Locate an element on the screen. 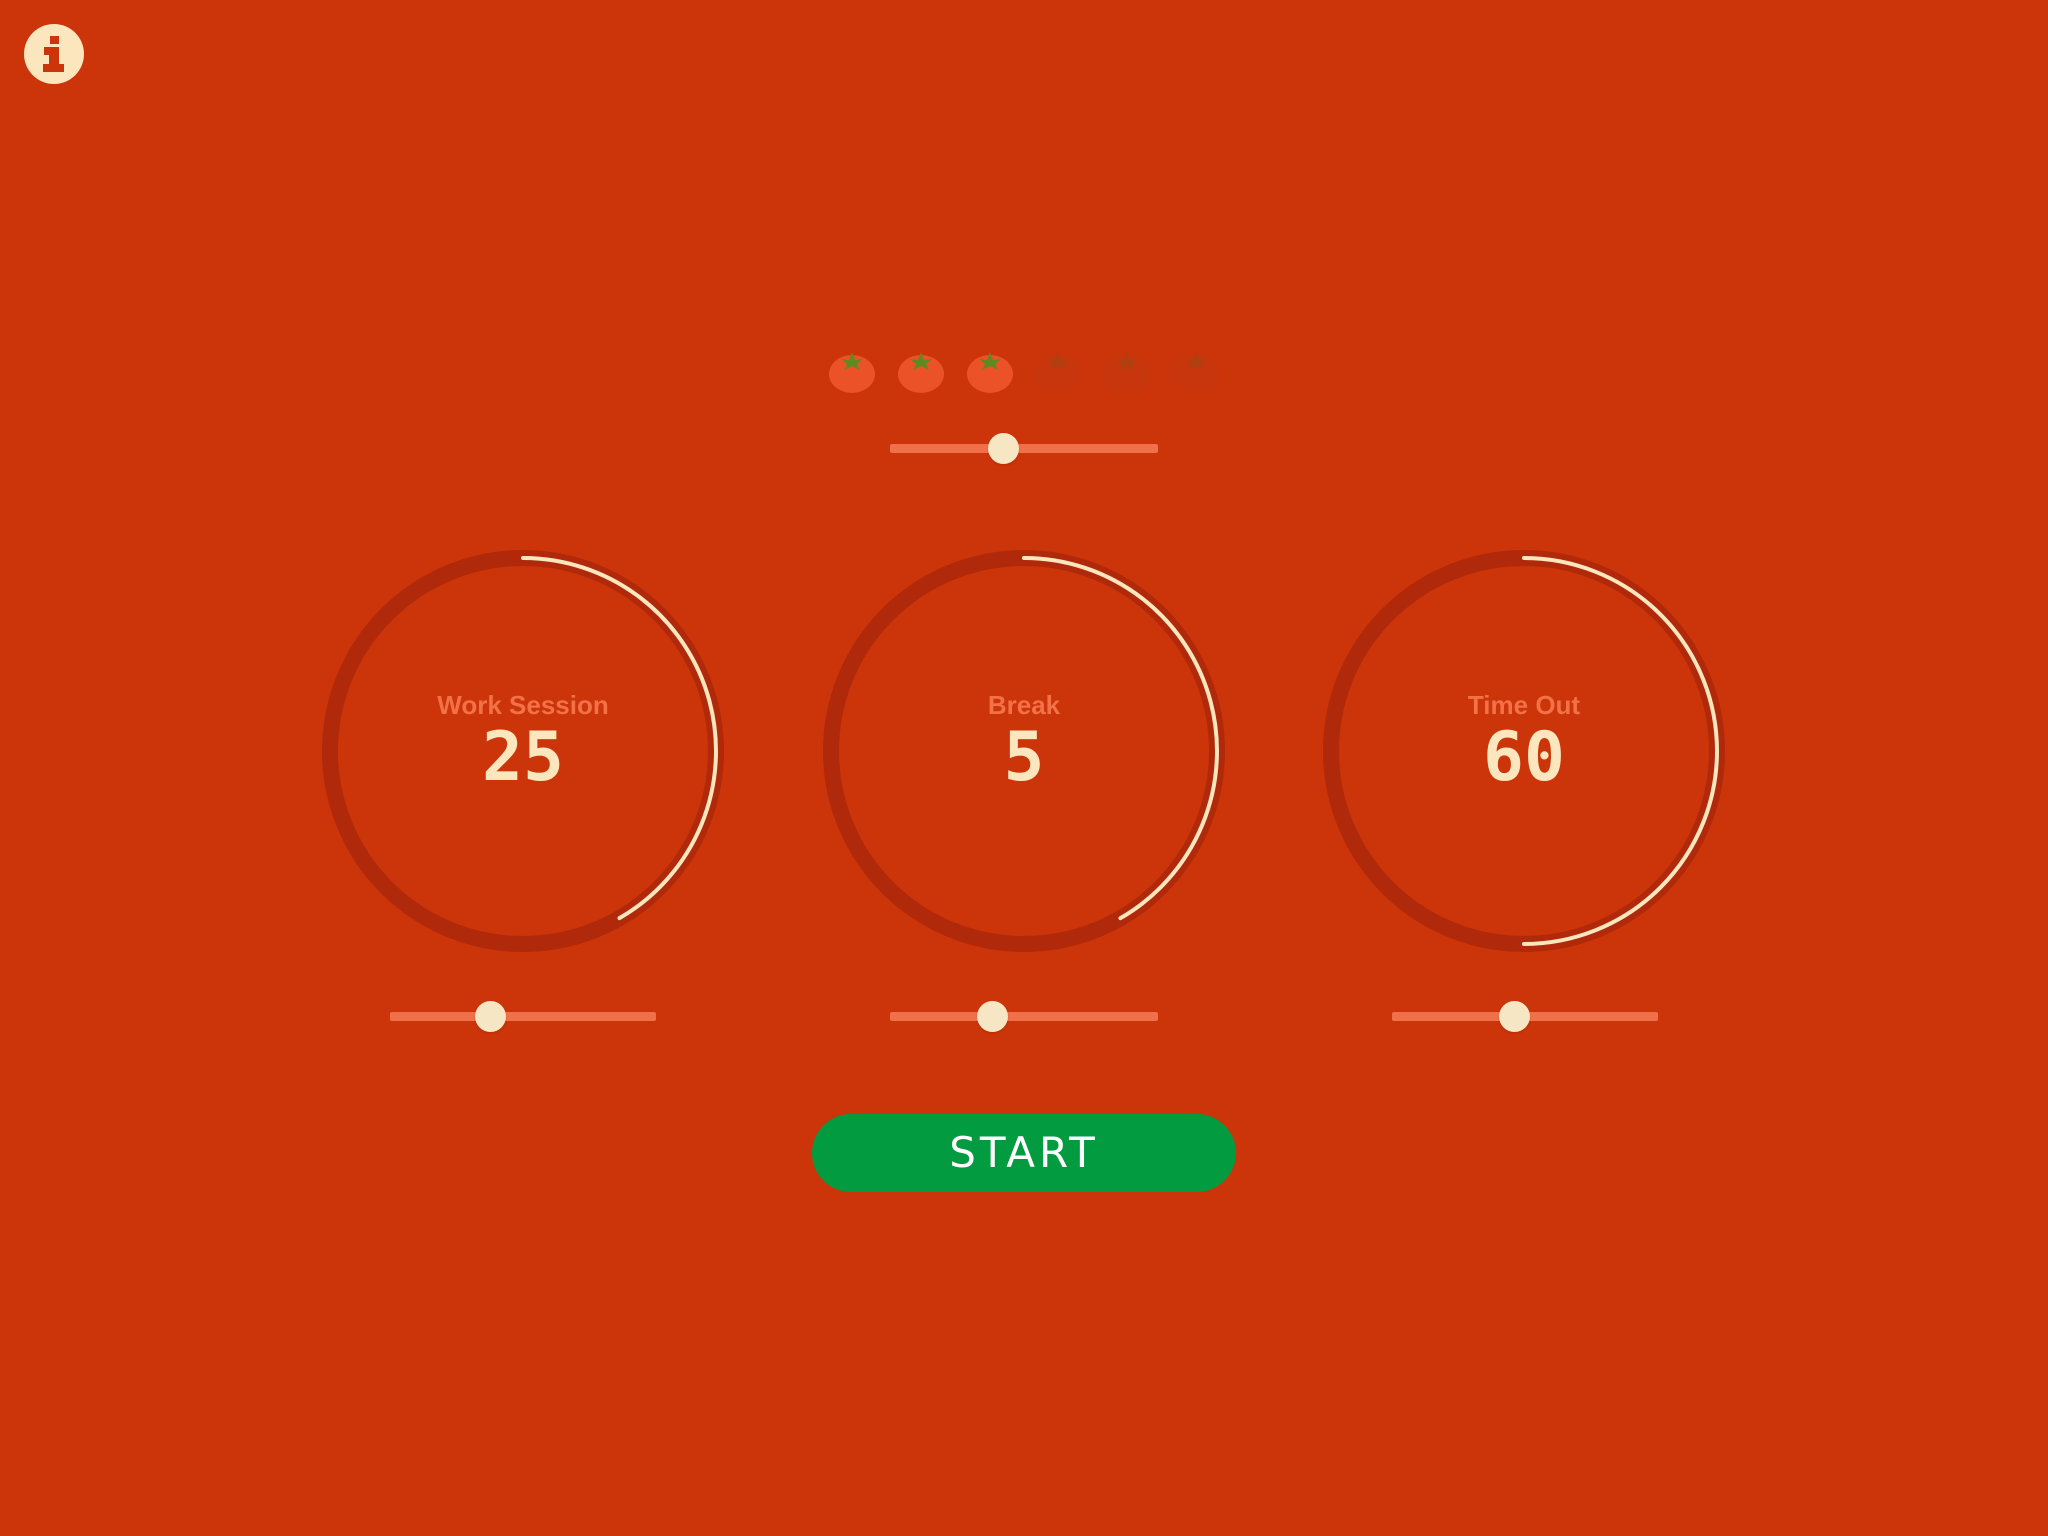 The image size is (2048, 1536). time-out-value: 60 is located at coordinates (1524, 757).